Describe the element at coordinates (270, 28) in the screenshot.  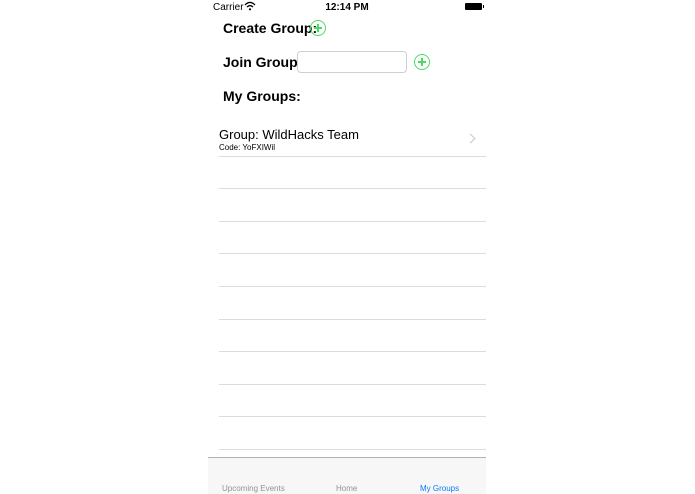
I see `create-group-label: Create Group:` at that location.